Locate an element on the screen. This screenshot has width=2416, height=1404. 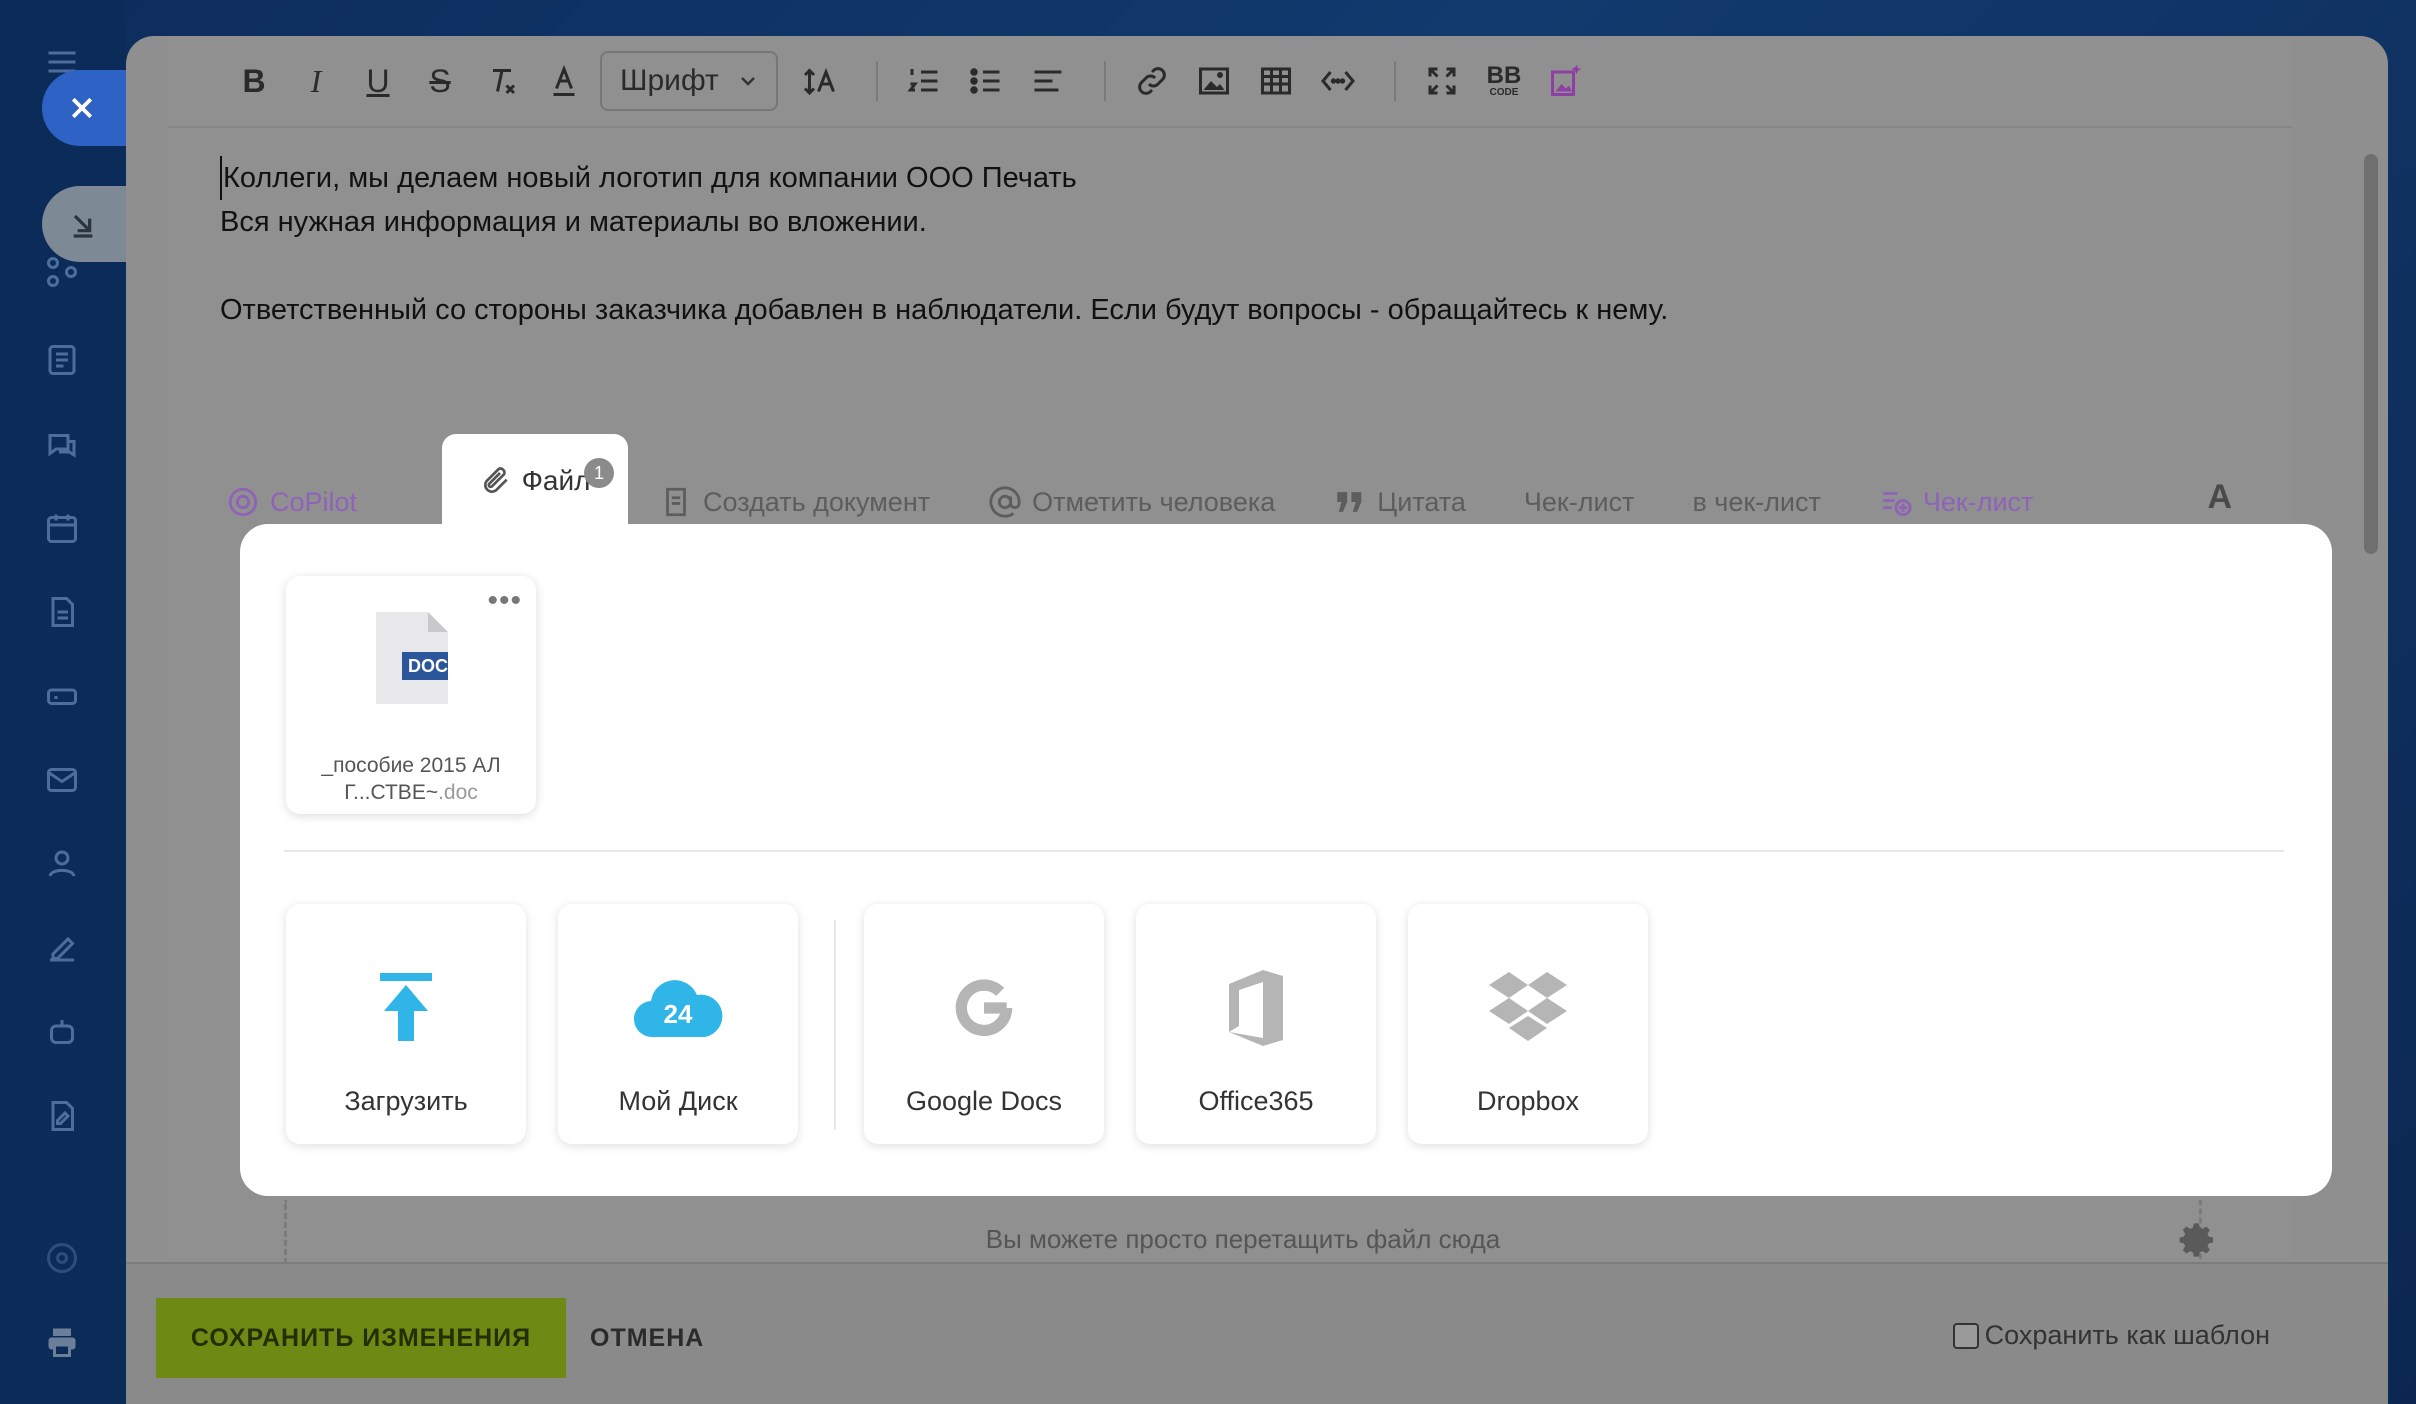
tab-file-label: Файл is located at coordinates (556, 480).